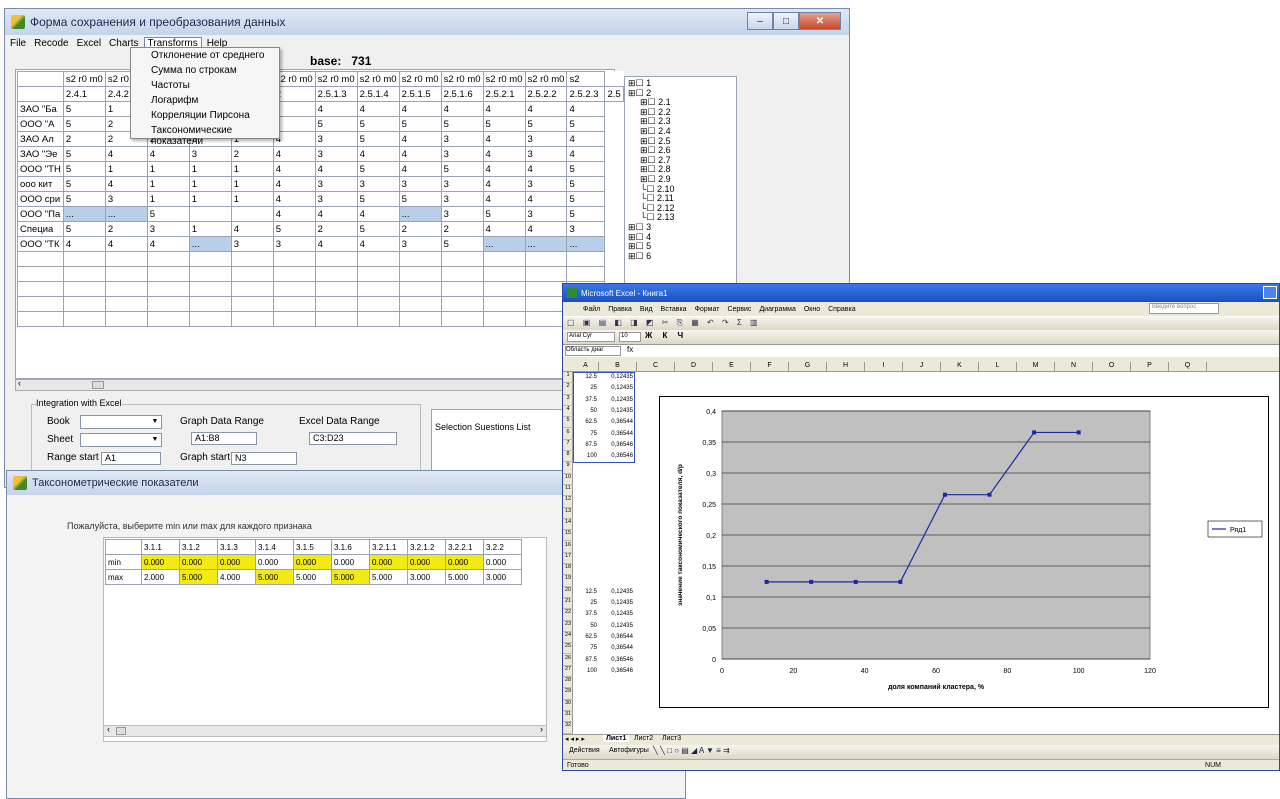 Image resolution: width=1280 pixels, height=799 pixels. I want to click on cell-value: 37.5, so click(585, 614).